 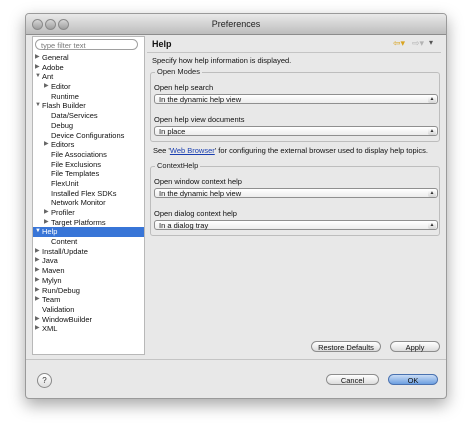 I want to click on help-search-label: Open help search, so click(x=184, y=87).